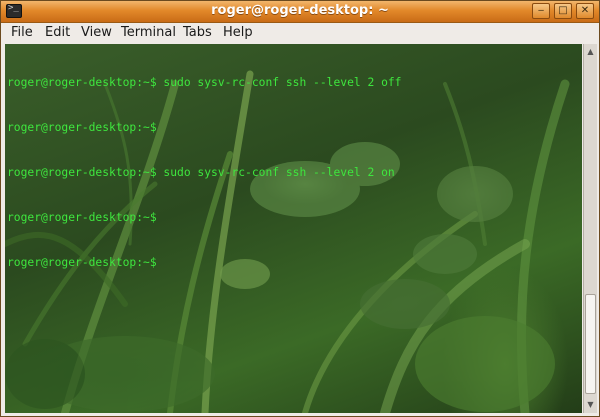  What do you see at coordinates (590, 228) in the screenshot?
I see `vertical-scrollbar: ▲ ▼` at bounding box center [590, 228].